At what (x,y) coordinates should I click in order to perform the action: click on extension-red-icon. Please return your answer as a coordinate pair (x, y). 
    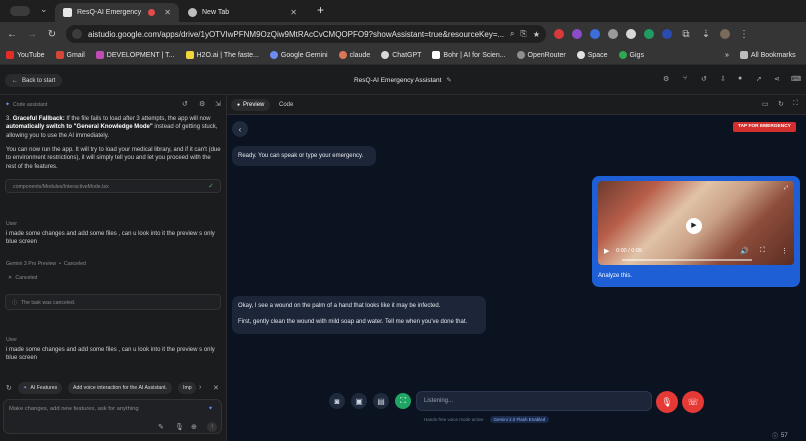
    Looking at the image, I should click on (559, 34).